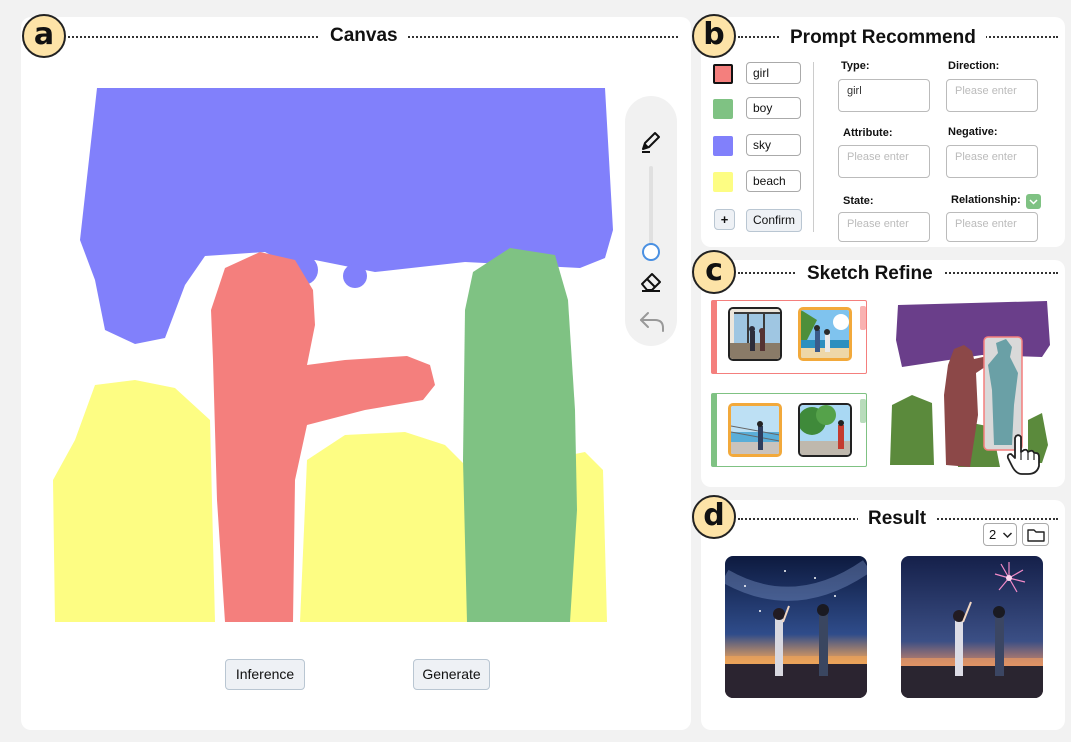  Describe the element at coordinates (520, 435) in the screenshot. I see `boy-stroke` at that location.